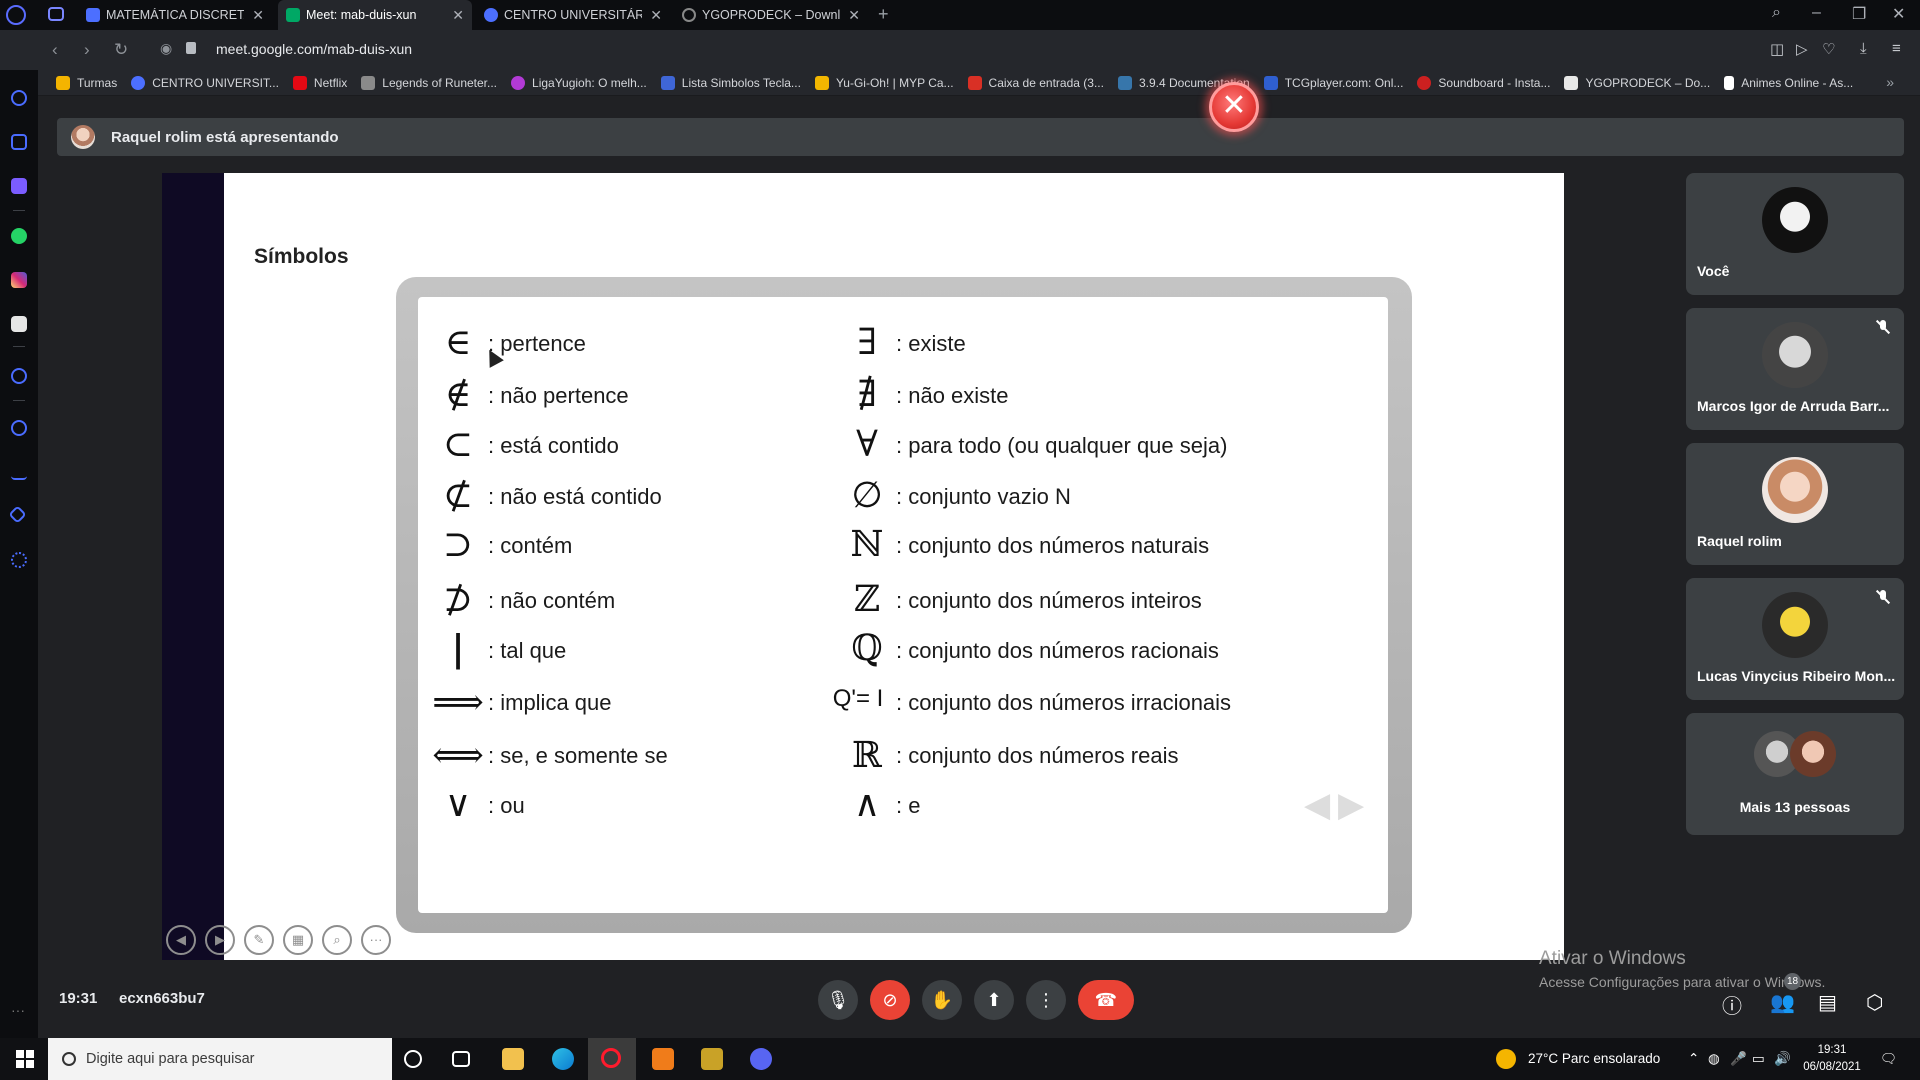  I want to click on crypto-wallet-icon, so click(17, 514).